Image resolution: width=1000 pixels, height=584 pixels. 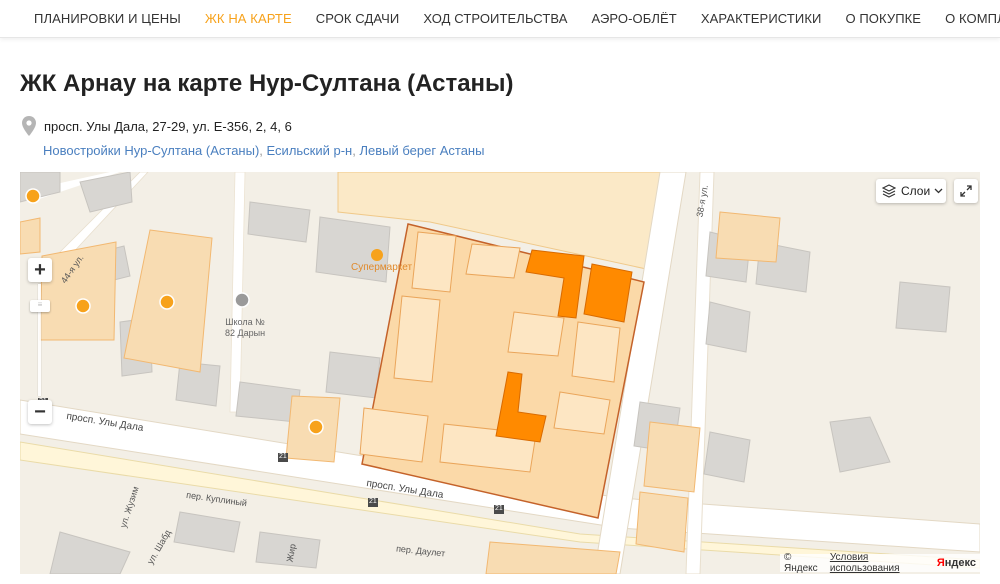 I want to click on layers-icon, so click(x=889, y=191).